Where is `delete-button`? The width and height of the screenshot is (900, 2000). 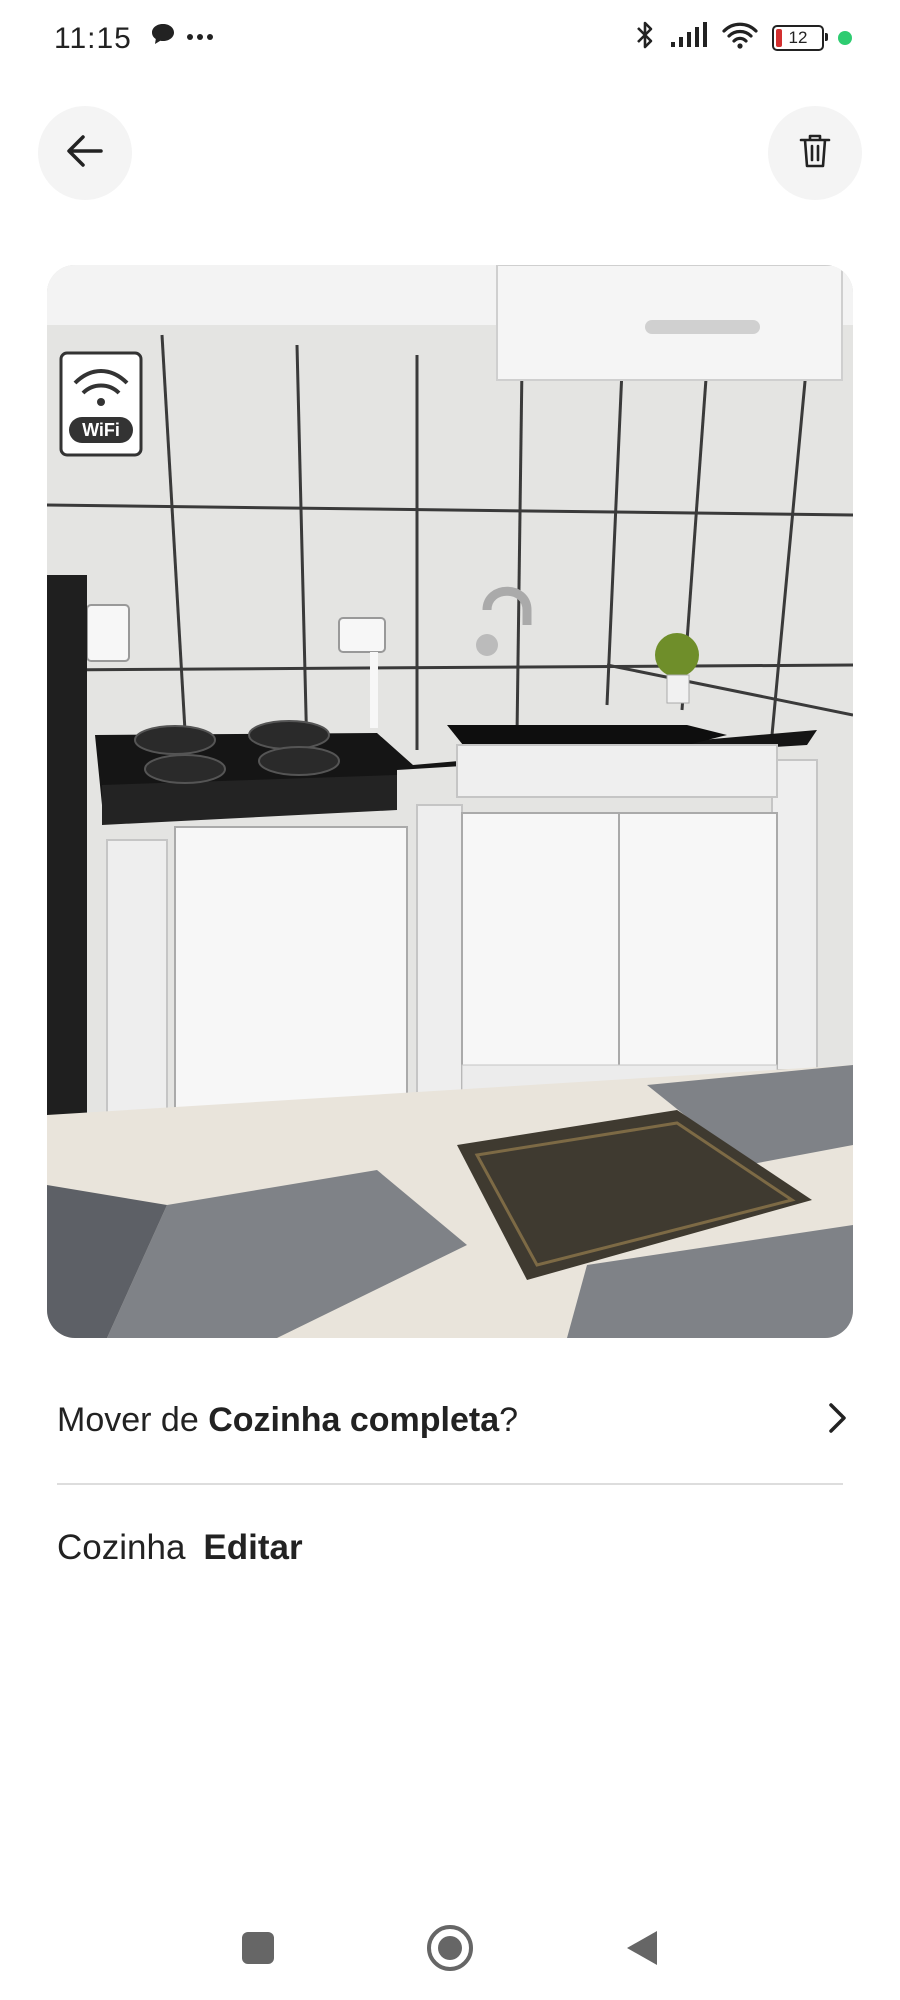
delete-button is located at coordinates (815, 153).